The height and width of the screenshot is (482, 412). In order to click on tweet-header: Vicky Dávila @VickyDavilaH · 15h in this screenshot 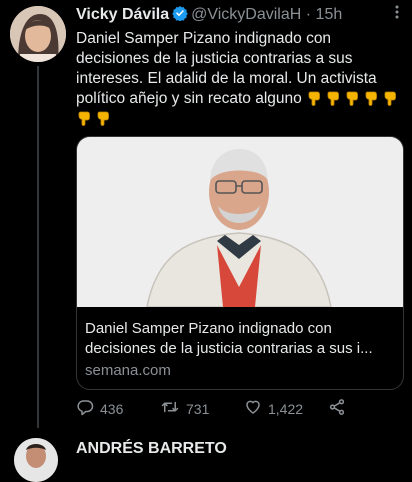, I will do `click(238, 16)`.